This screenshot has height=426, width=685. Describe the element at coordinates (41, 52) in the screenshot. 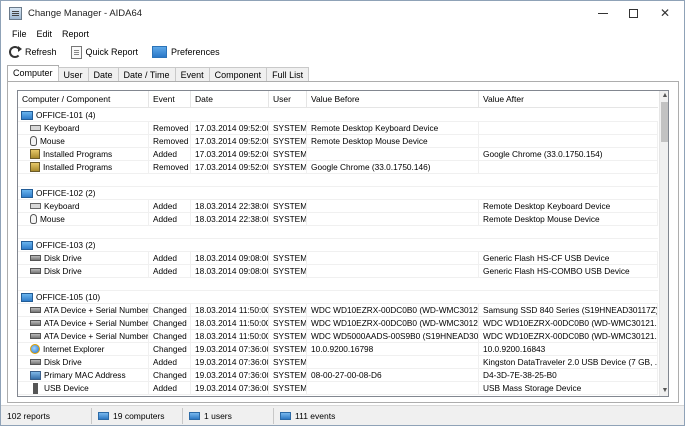

I see `refresh-label: Refresh` at that location.